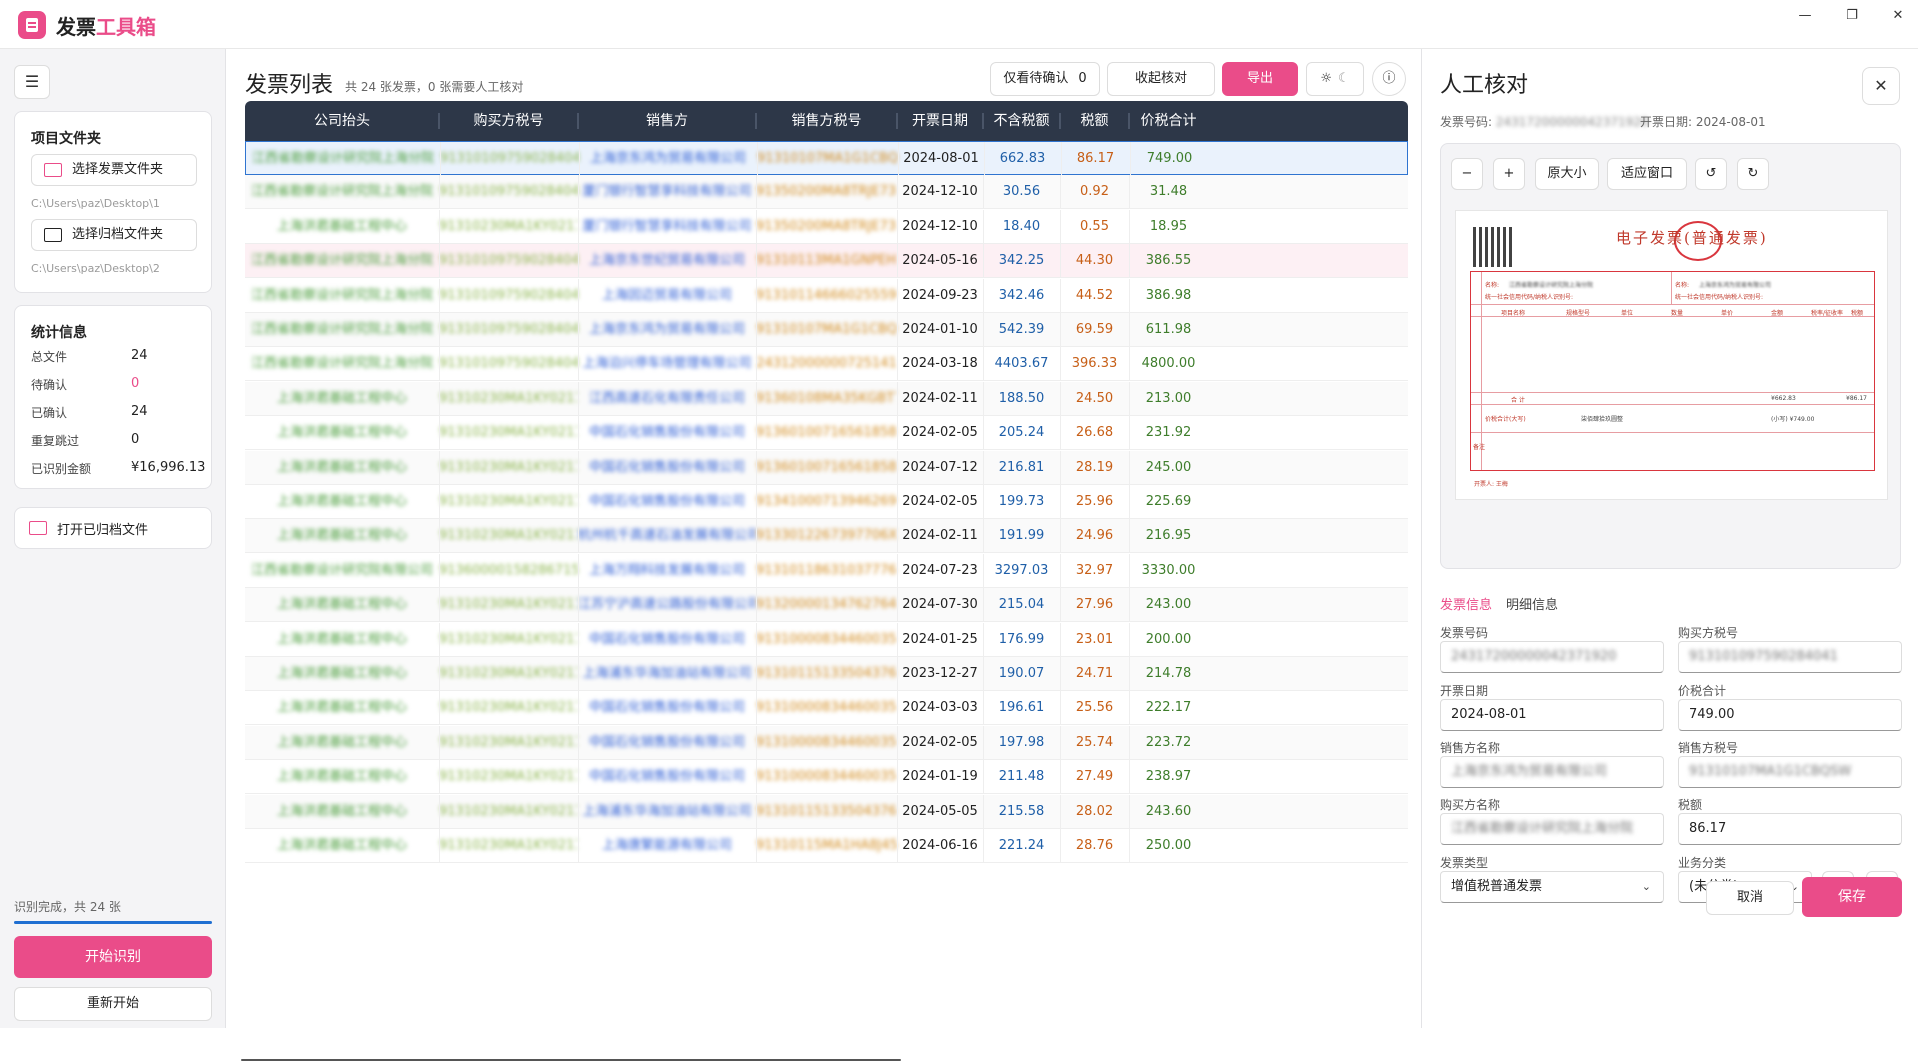  Describe the element at coordinates (1552, 887) in the screenshot. I see `invoice-type-select: 增值税普通发票 ⌄` at that location.